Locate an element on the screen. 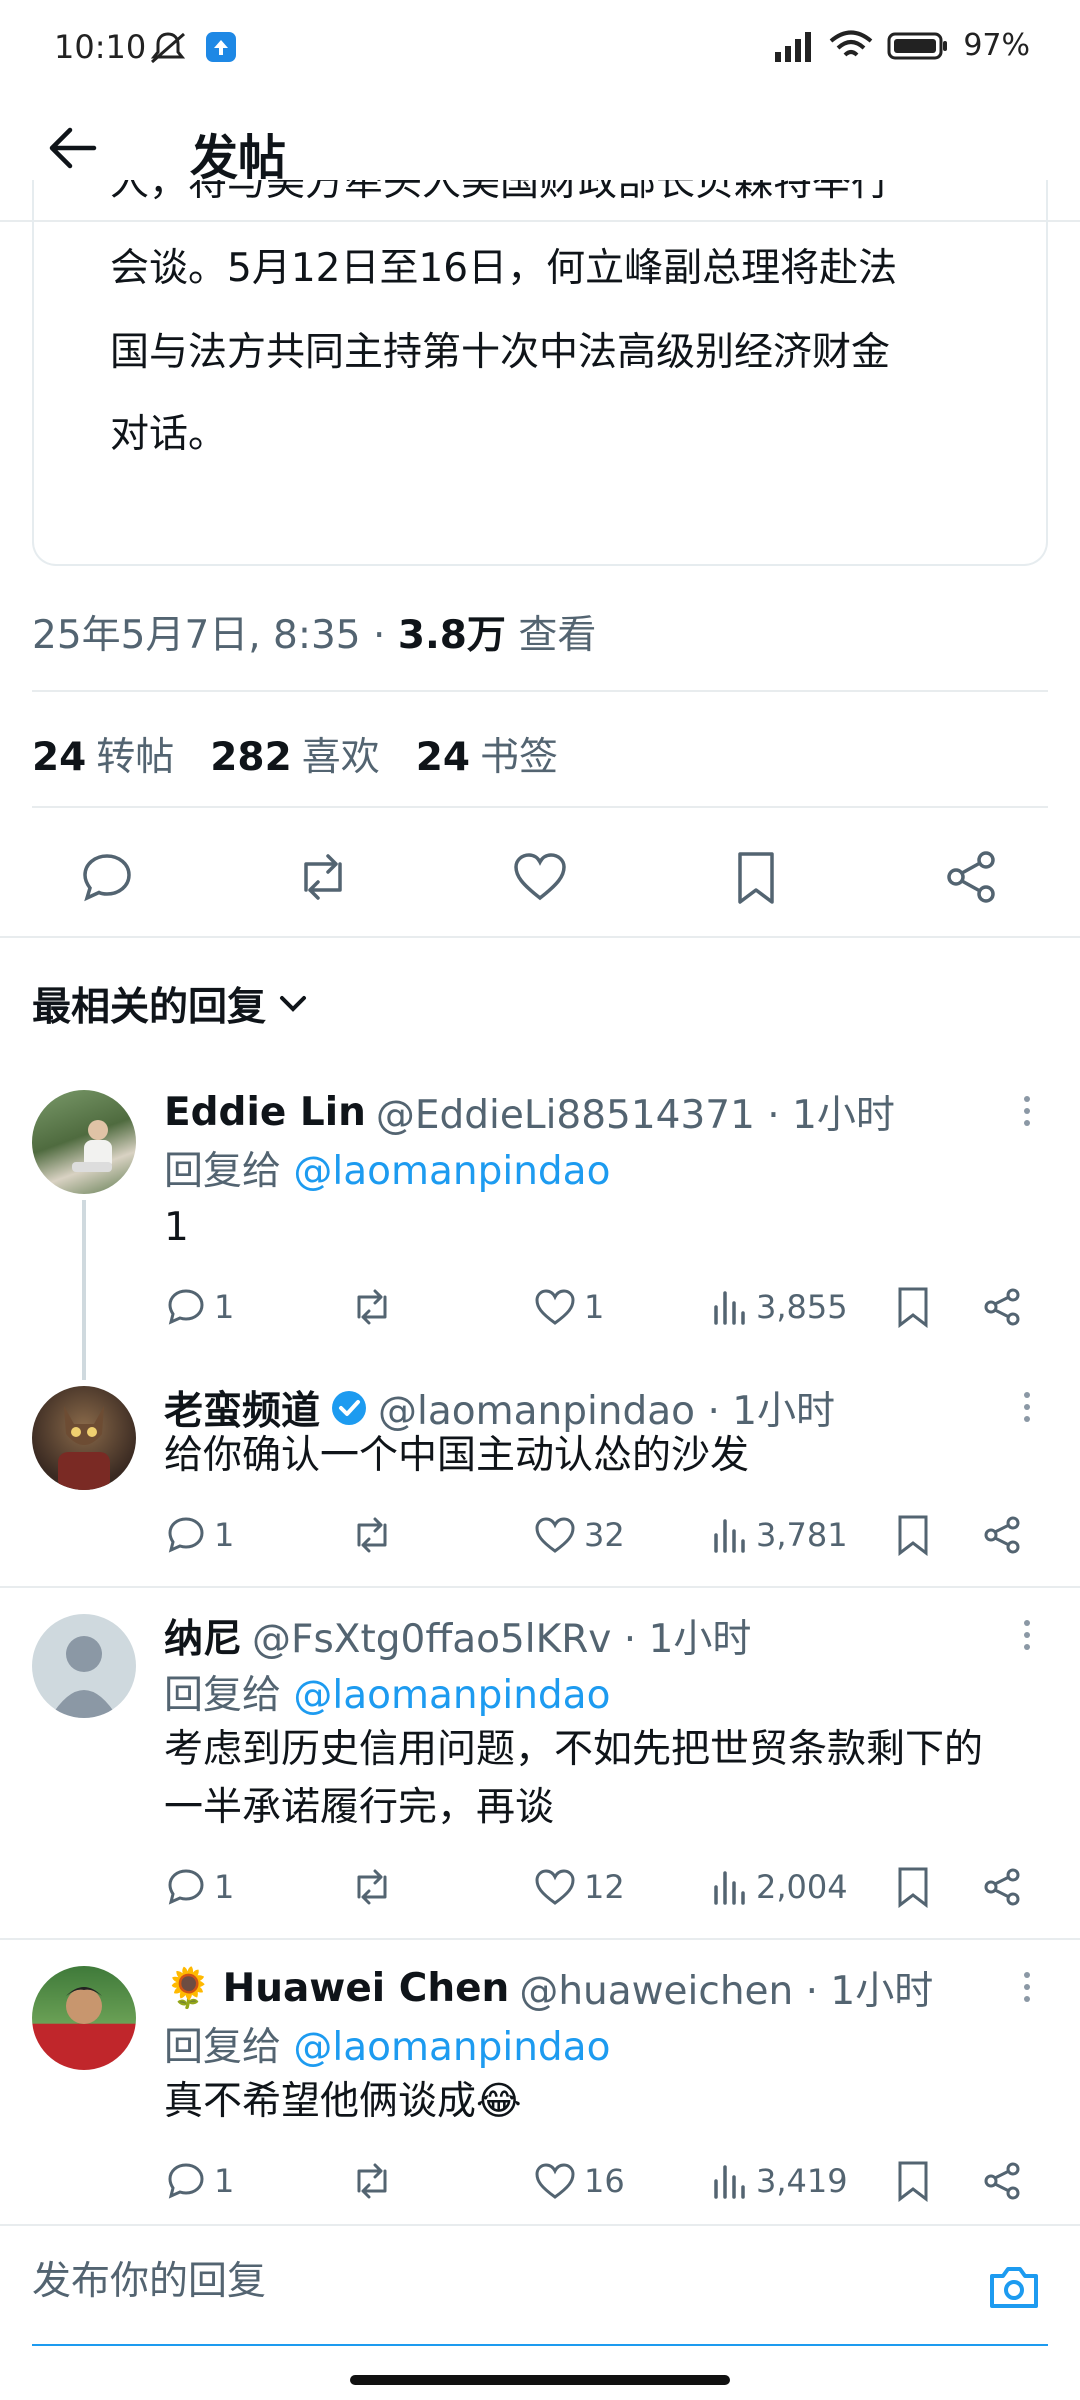 The height and width of the screenshot is (2400, 1080). reply-like-button: 16 is located at coordinates (579, 2181).